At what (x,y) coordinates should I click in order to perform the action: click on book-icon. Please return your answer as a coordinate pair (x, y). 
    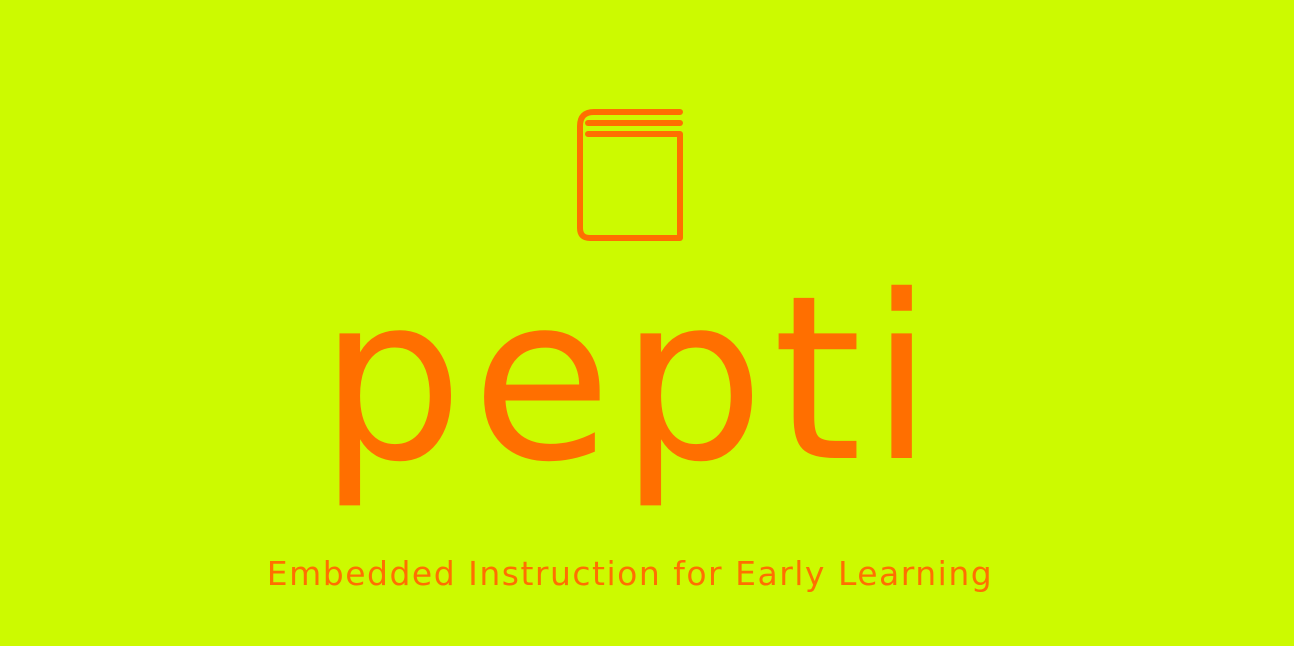
    Looking at the image, I should click on (630, 175).